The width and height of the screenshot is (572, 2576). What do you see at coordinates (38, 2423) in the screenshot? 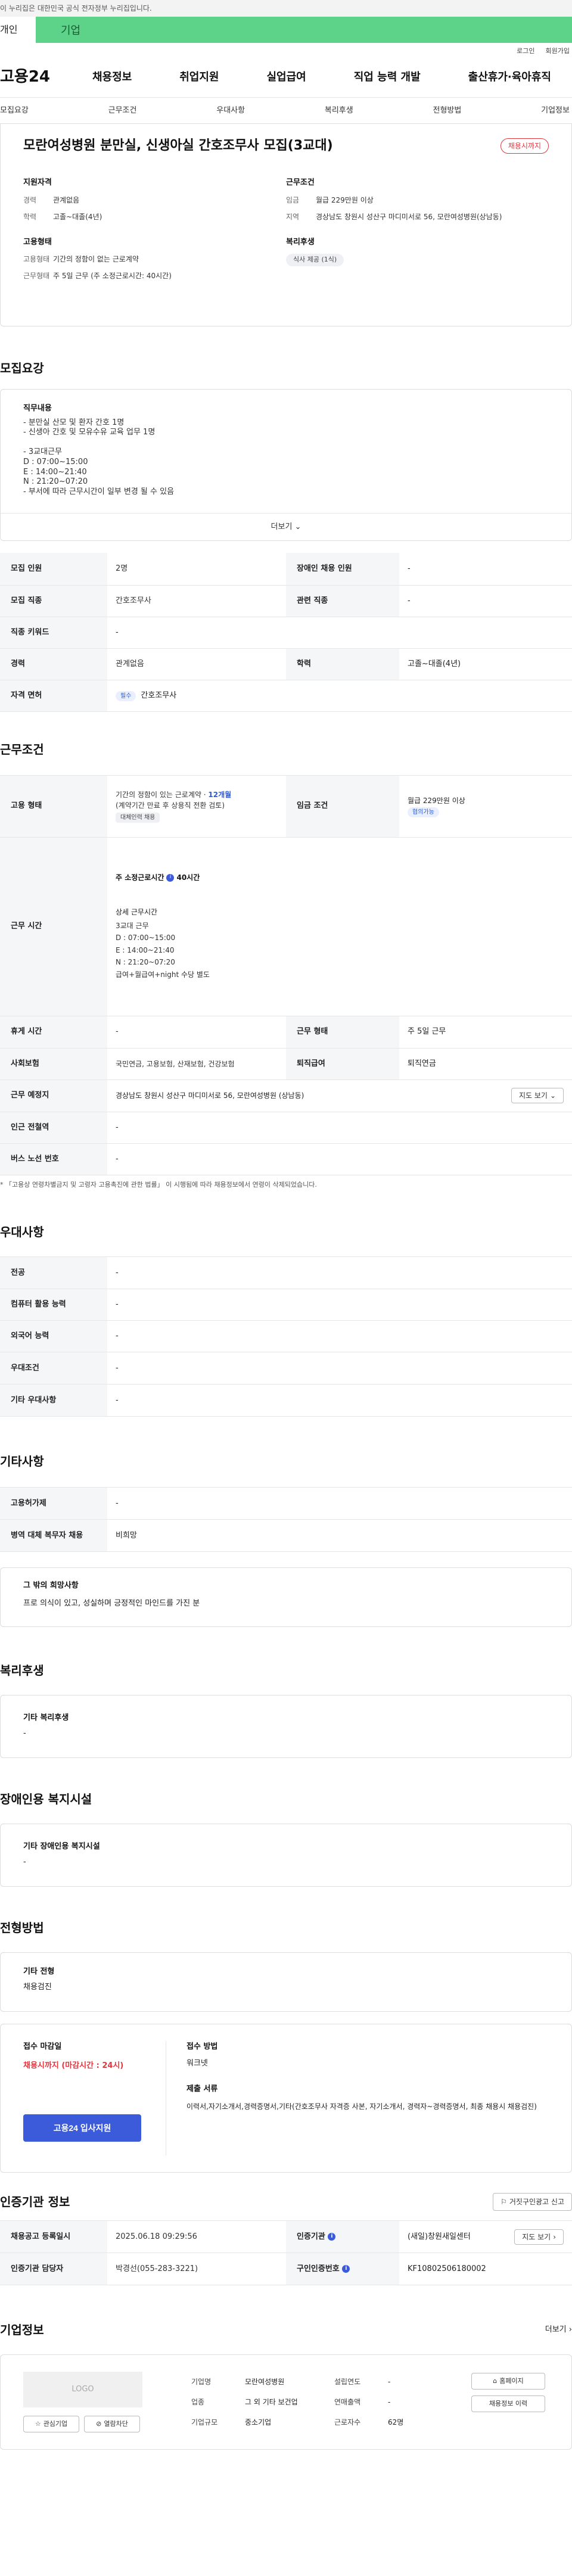
I see `star-icon: ☆` at bounding box center [38, 2423].